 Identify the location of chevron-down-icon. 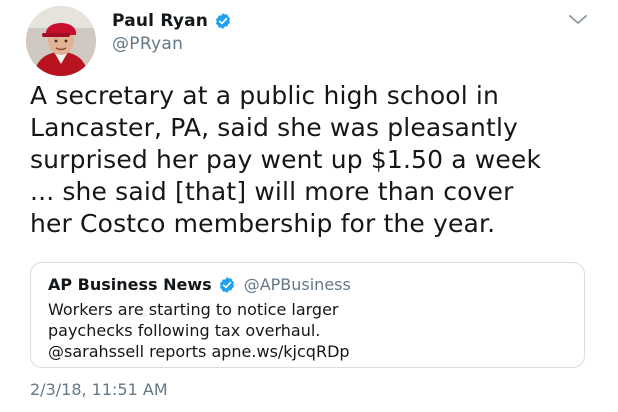
(578, 20).